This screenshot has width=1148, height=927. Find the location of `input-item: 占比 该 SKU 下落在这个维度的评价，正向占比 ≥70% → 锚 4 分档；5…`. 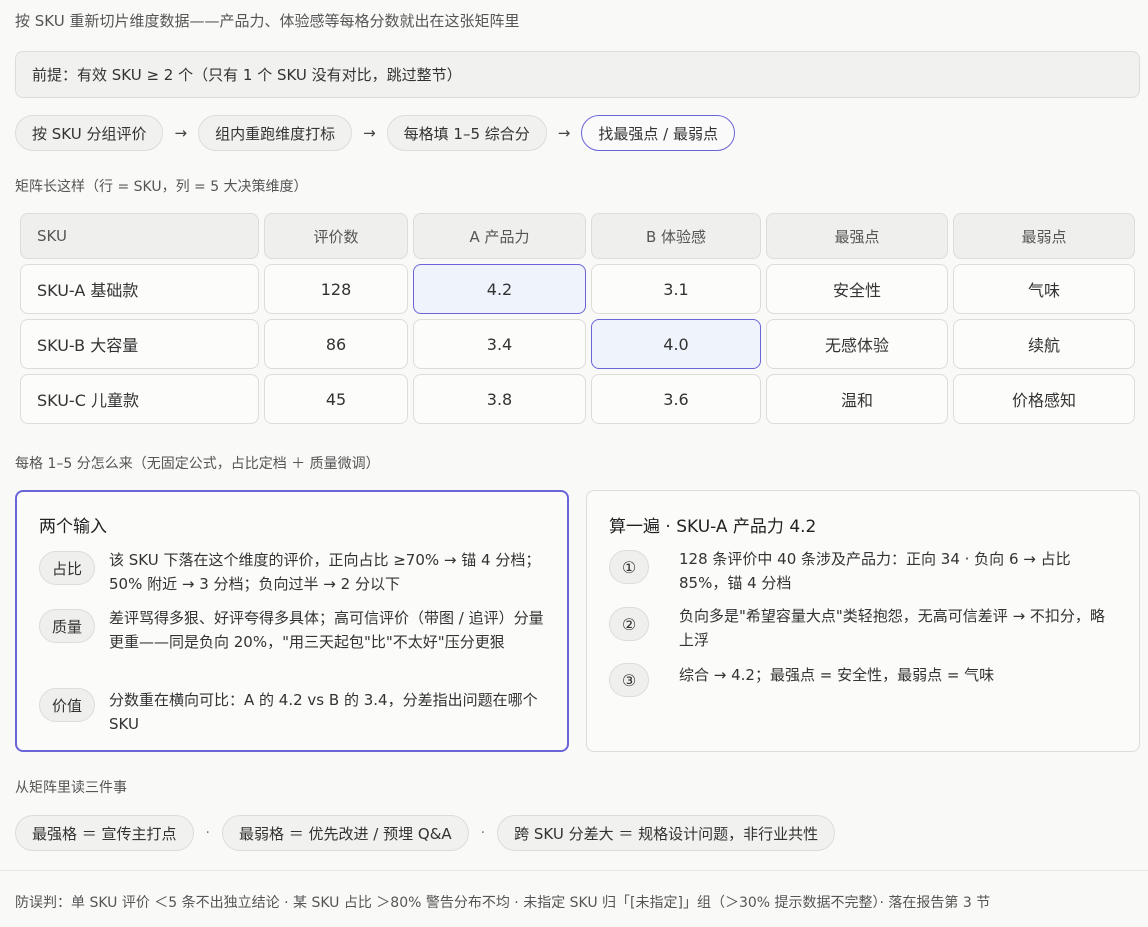

input-item: 占比 该 SKU 下落在这个维度的评价，正向占比 ≥70% → 锚 4 分档；5… is located at coordinates (294, 572).